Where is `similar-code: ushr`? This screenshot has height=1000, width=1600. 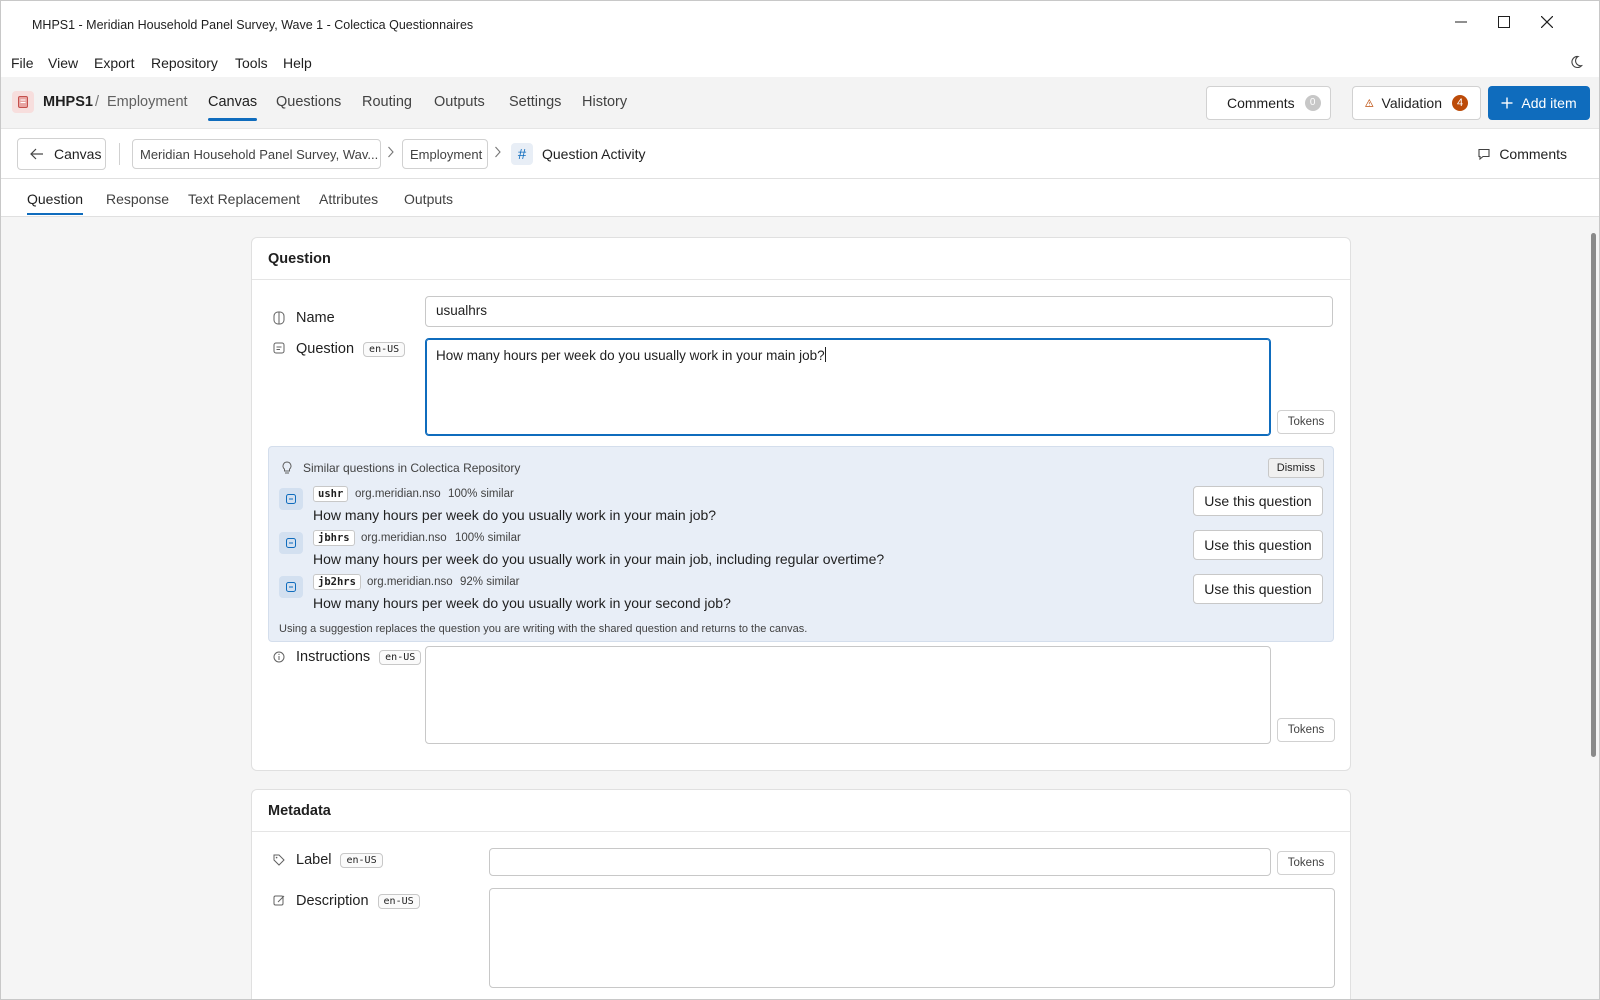
similar-code: ushr is located at coordinates (331, 494).